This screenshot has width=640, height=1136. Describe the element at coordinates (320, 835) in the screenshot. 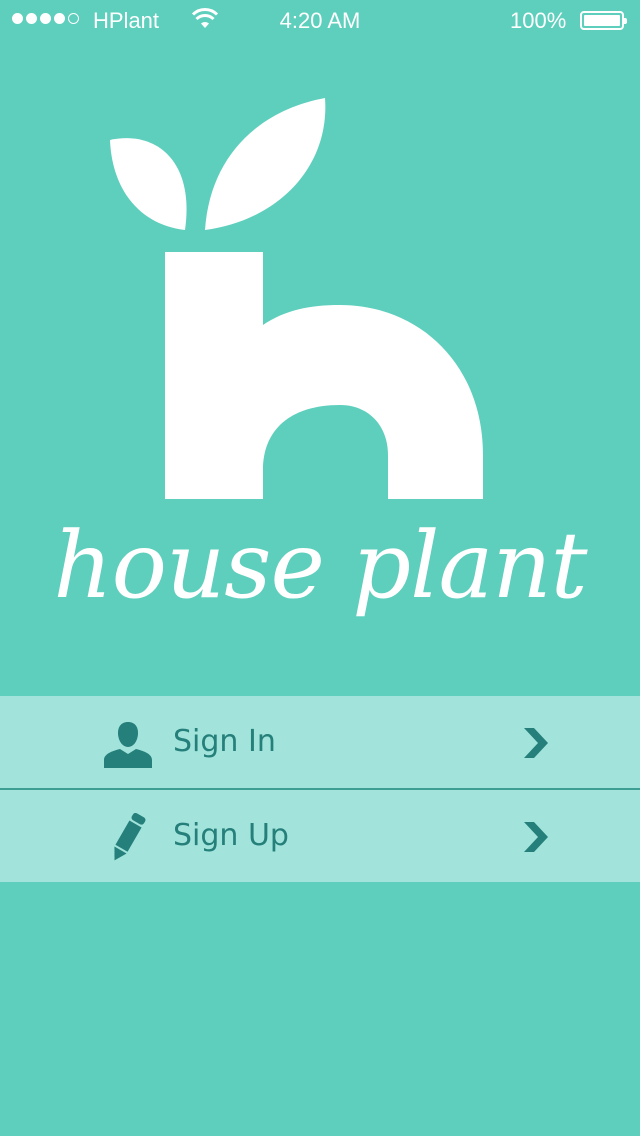

I see `sign-up-button: Sign Up` at that location.